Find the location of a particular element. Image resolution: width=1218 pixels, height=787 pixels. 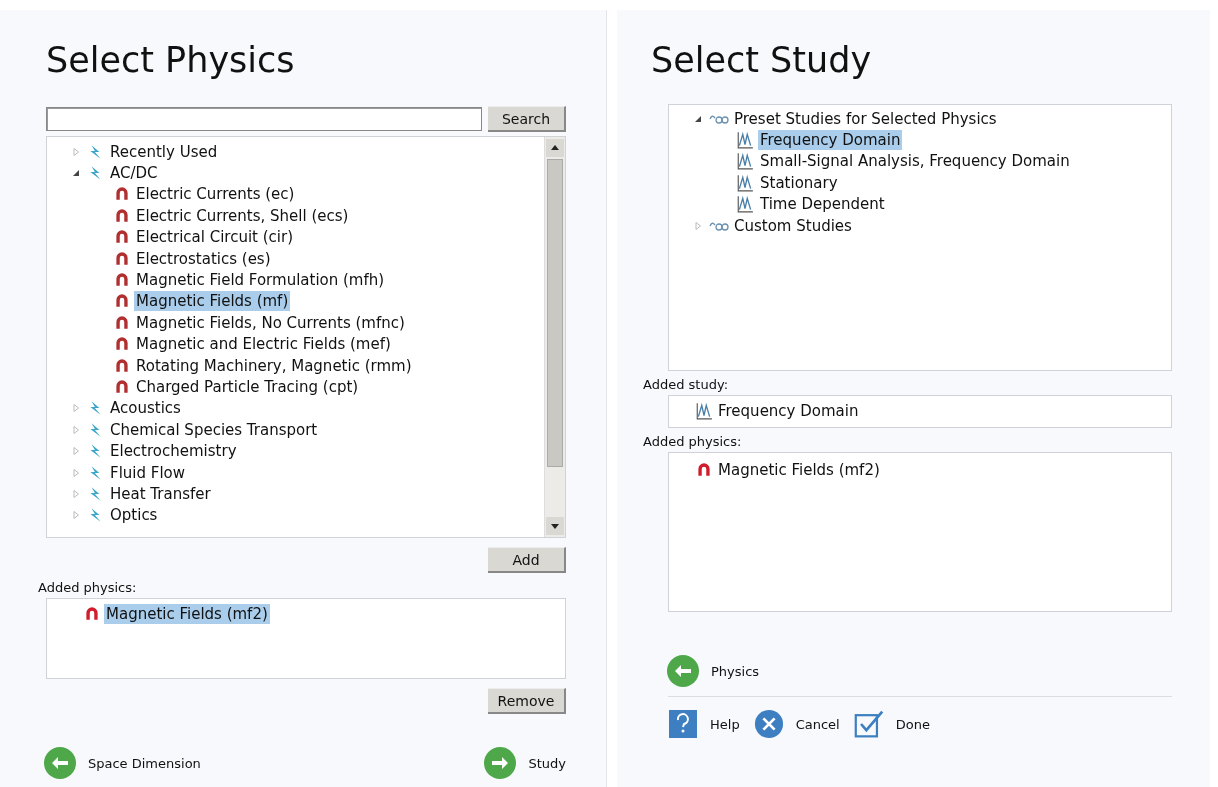

tree-item: Magnetic and Electric Fields (mef) is located at coordinates (263, 344).